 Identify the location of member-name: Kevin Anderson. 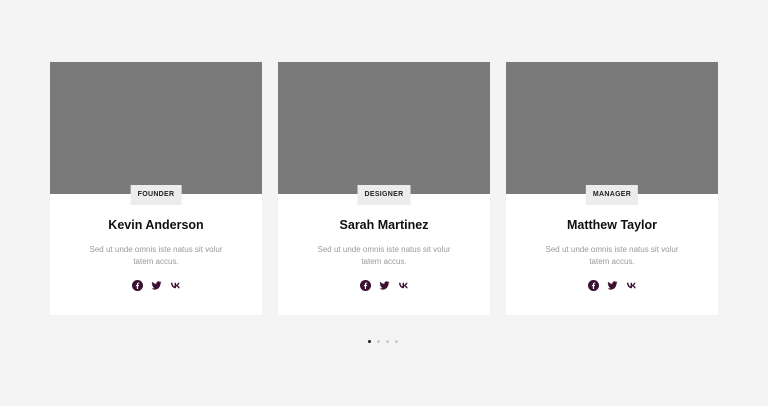
(156, 225).